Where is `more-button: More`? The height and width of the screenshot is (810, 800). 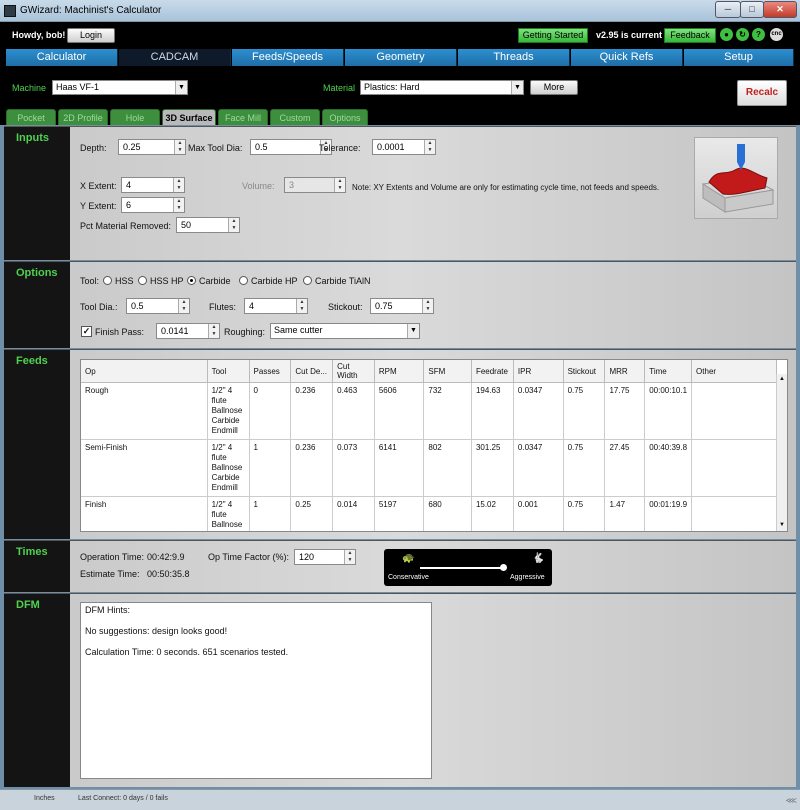
more-button: More is located at coordinates (554, 87).